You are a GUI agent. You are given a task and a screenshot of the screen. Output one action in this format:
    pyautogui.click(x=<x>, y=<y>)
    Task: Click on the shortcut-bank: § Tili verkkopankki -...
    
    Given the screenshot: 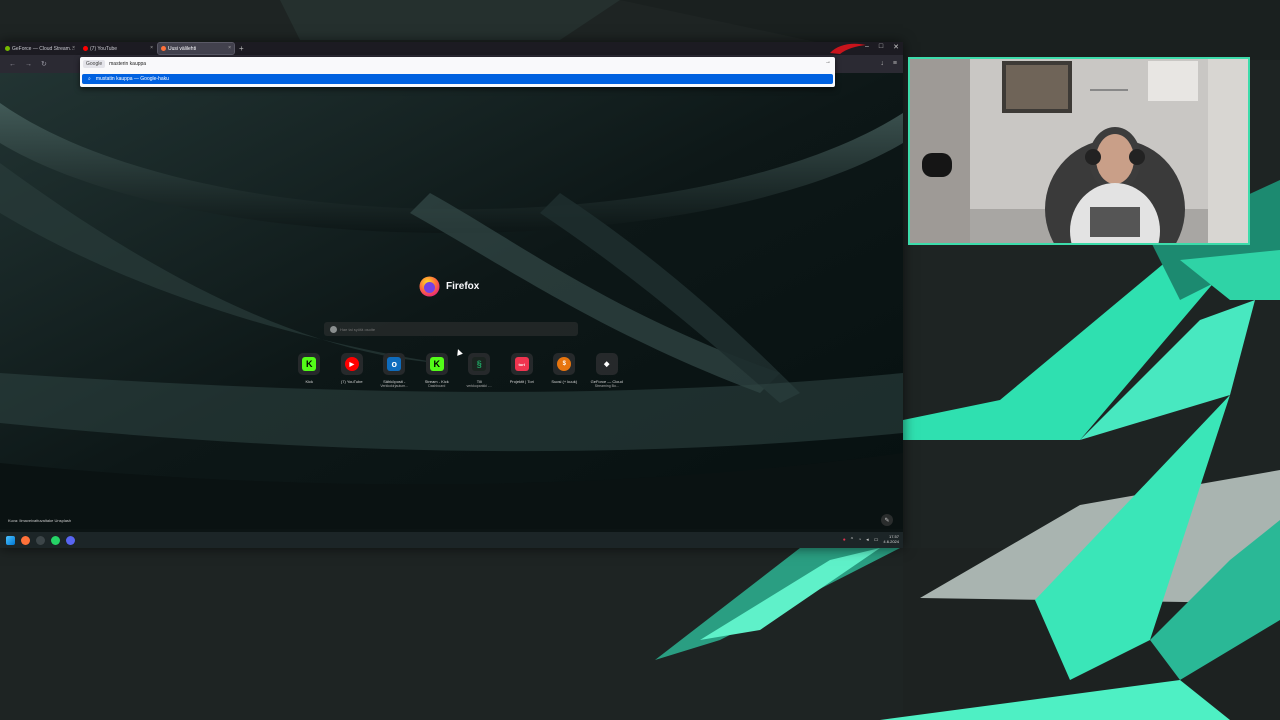 What is the action you would take?
    pyautogui.click(x=479, y=370)
    